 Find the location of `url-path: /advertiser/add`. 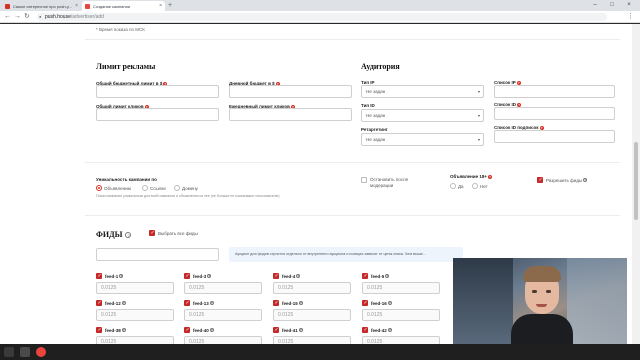

url-path: /advertiser/add is located at coordinates (87, 17).